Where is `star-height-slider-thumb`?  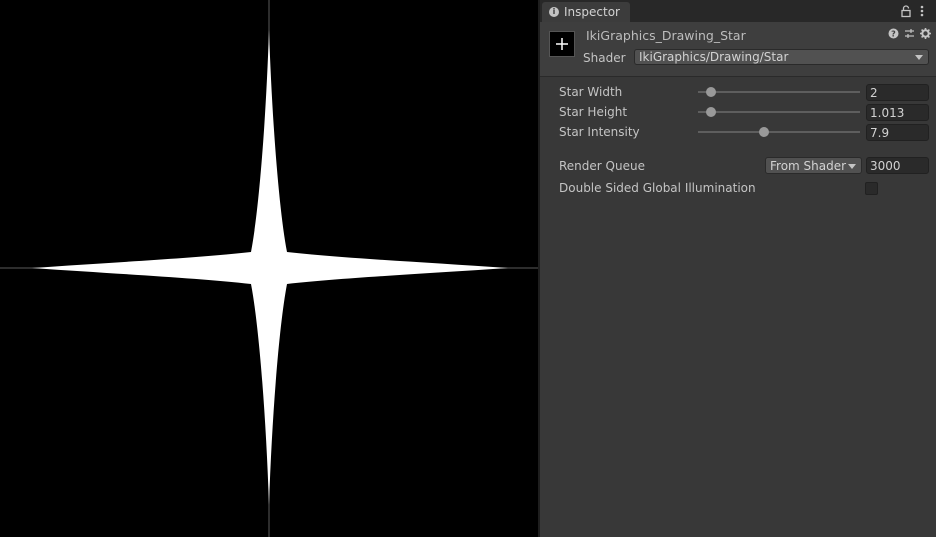
star-height-slider-thumb is located at coordinates (710, 112).